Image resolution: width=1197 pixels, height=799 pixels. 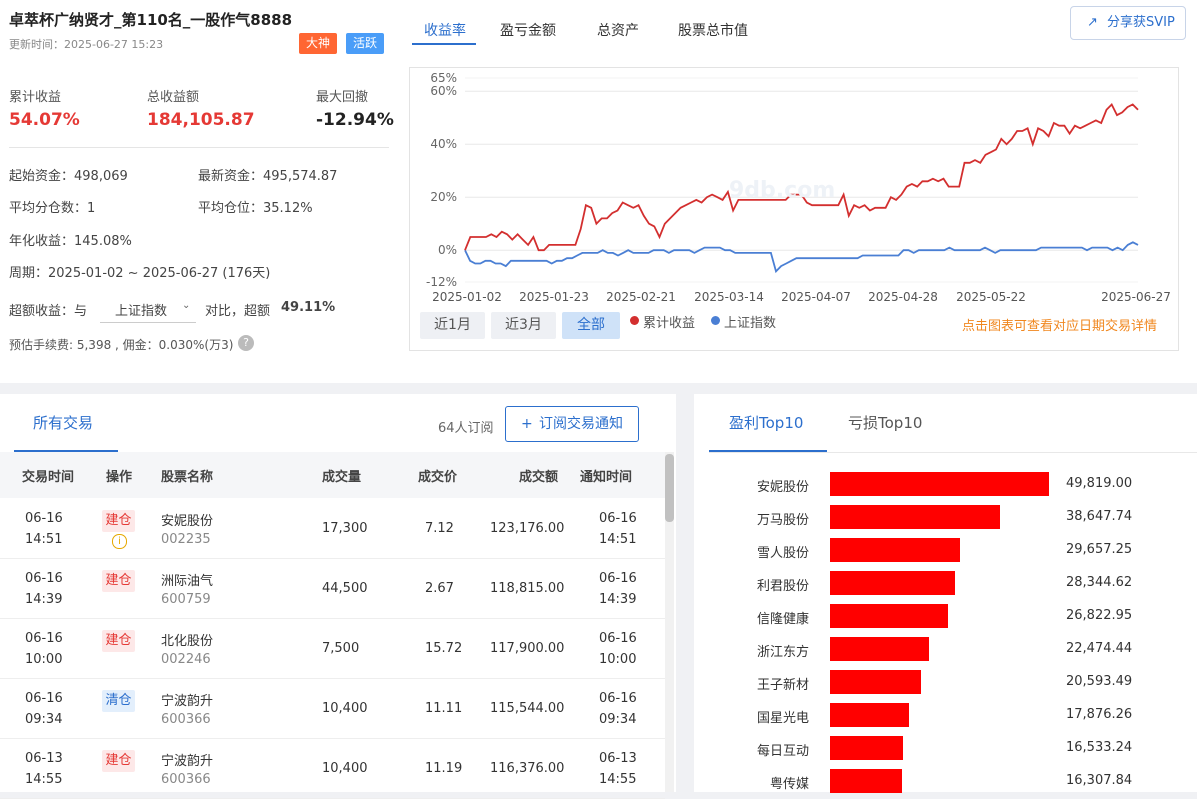 I want to click on x-tick-label: 2025-05-22, so click(x=991, y=297).